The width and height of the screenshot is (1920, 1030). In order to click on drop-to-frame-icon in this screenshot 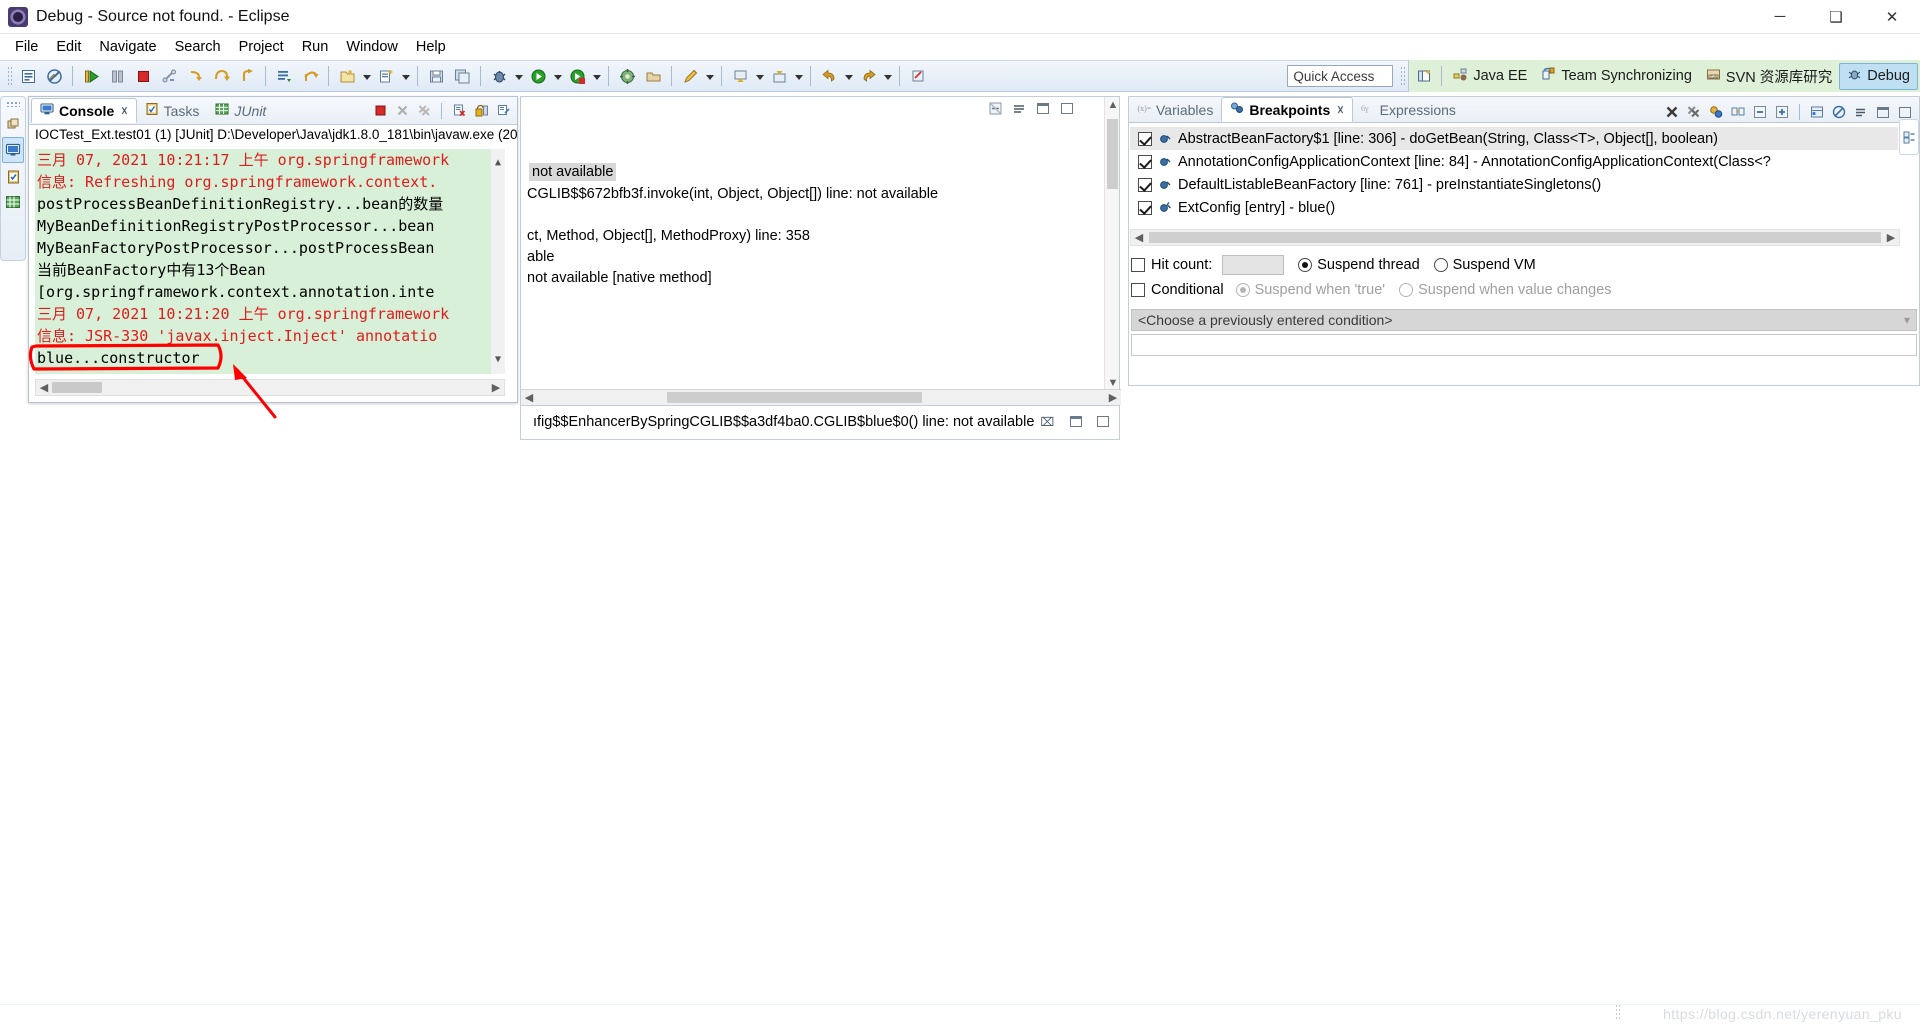, I will do `click(284, 76)`.